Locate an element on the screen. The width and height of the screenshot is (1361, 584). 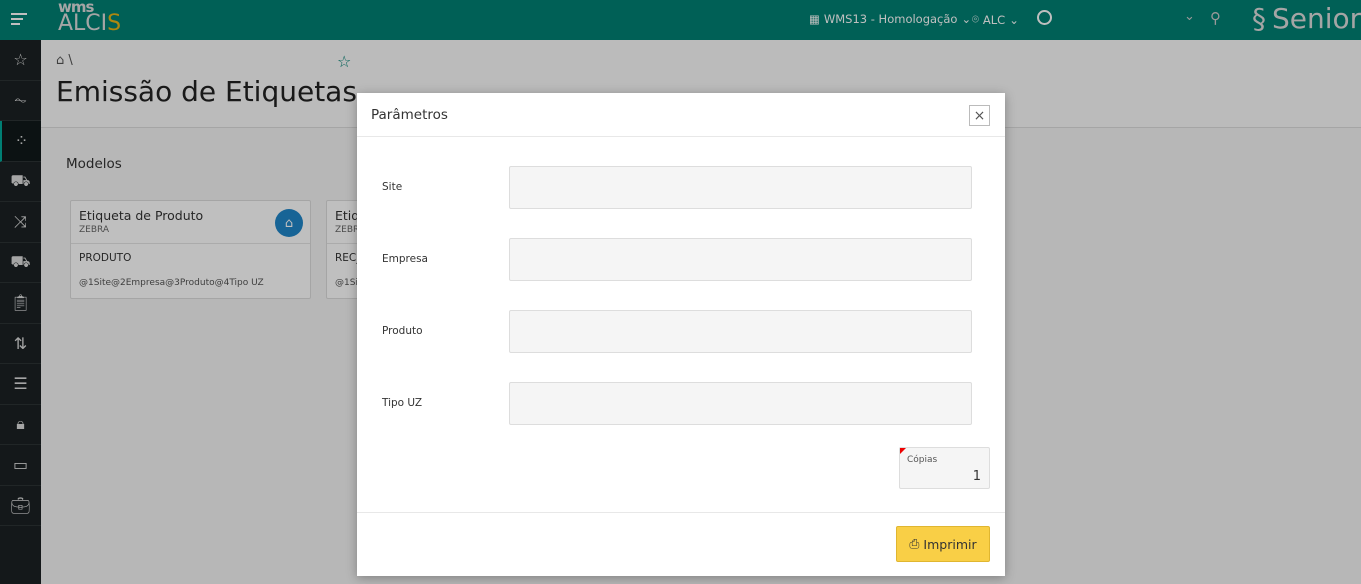
close-icon: × is located at coordinates (979, 115).